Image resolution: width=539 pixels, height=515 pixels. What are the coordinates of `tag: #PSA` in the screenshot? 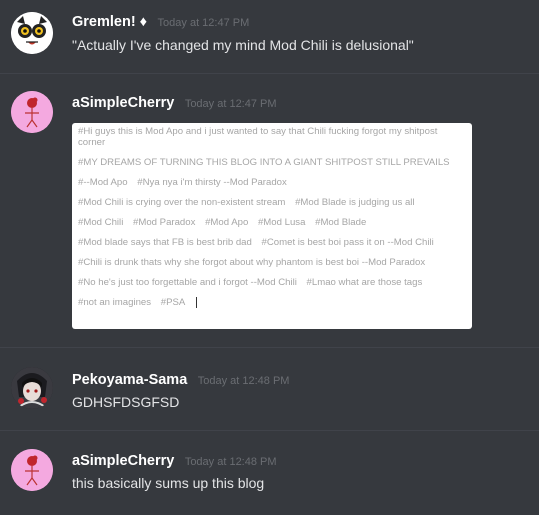 It's located at (173, 303).